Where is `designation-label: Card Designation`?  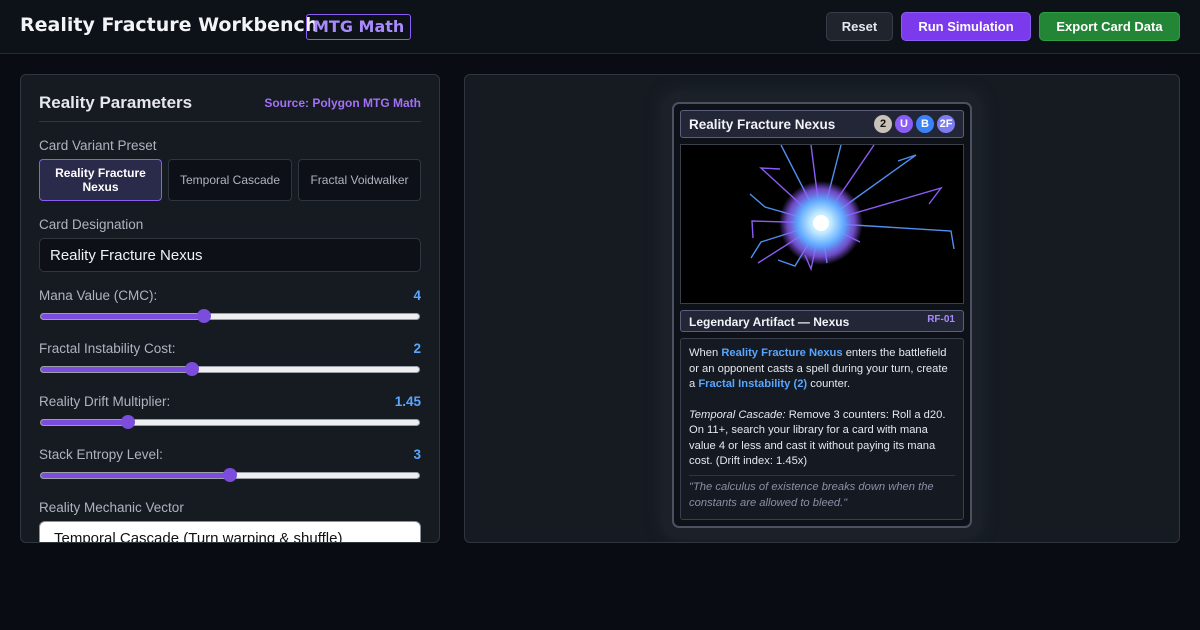 designation-label: Card Designation is located at coordinates (91, 224).